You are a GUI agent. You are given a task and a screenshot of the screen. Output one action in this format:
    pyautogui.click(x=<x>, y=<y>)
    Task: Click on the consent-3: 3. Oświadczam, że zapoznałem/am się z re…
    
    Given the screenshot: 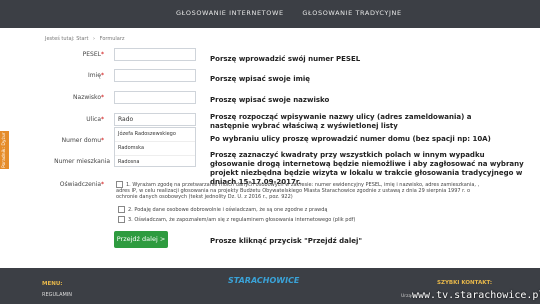 What is the action you would take?
    pyautogui.click(x=304, y=219)
    